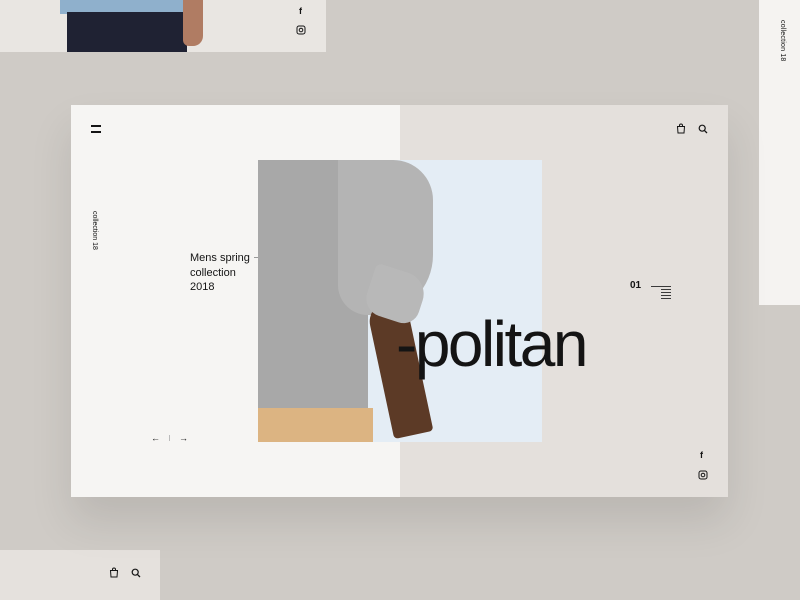 Image resolution: width=800 pixels, height=600 pixels. Describe the element at coordinates (96, 129) in the screenshot. I see `menu-icon` at that location.